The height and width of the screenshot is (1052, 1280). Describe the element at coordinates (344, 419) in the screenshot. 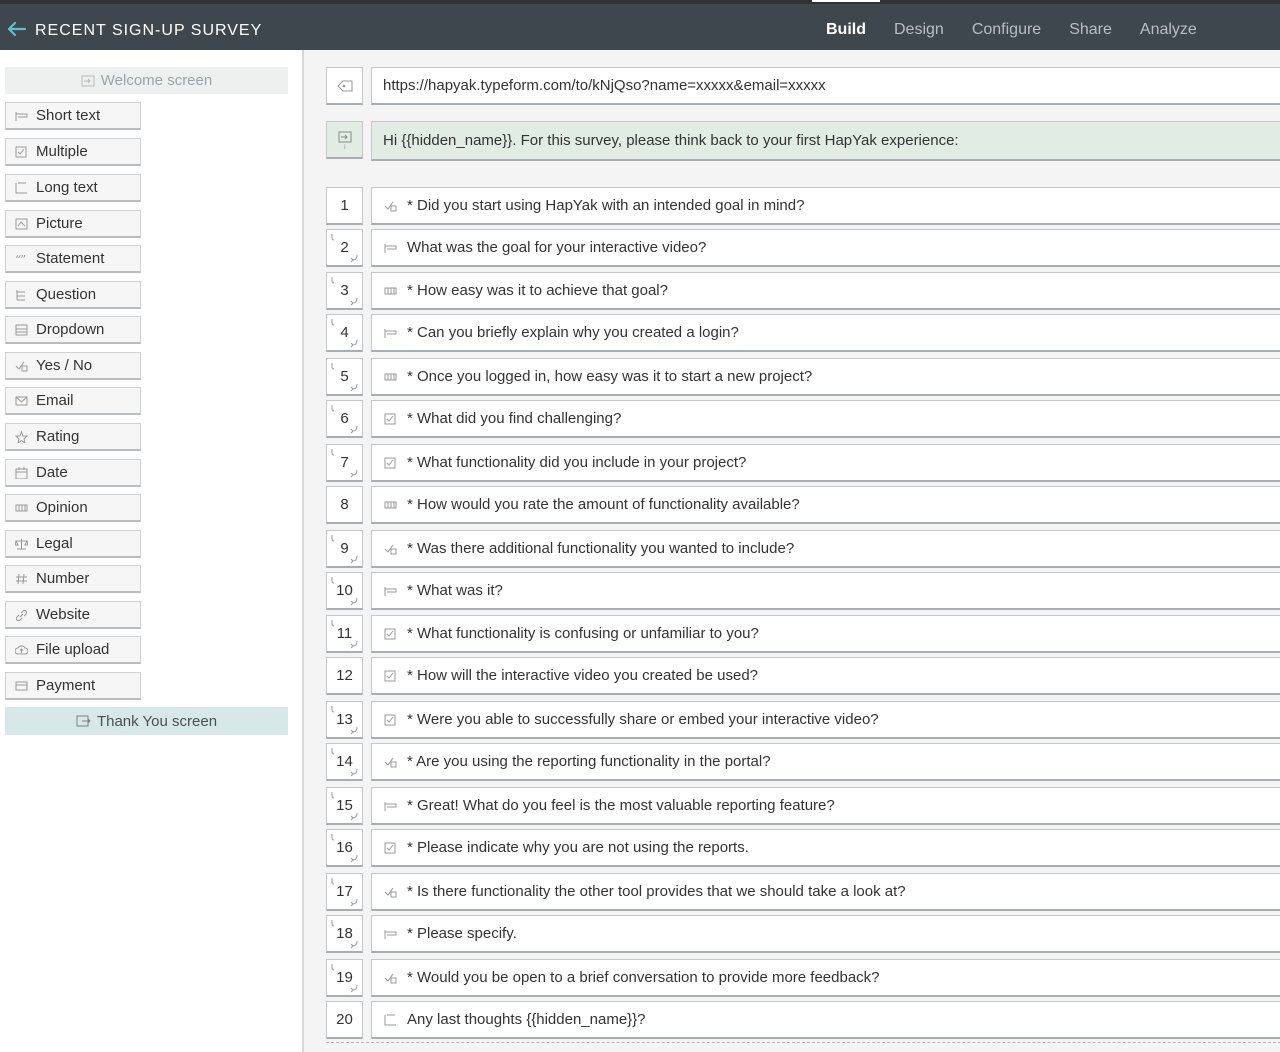

I see `question-number-box: 6` at that location.